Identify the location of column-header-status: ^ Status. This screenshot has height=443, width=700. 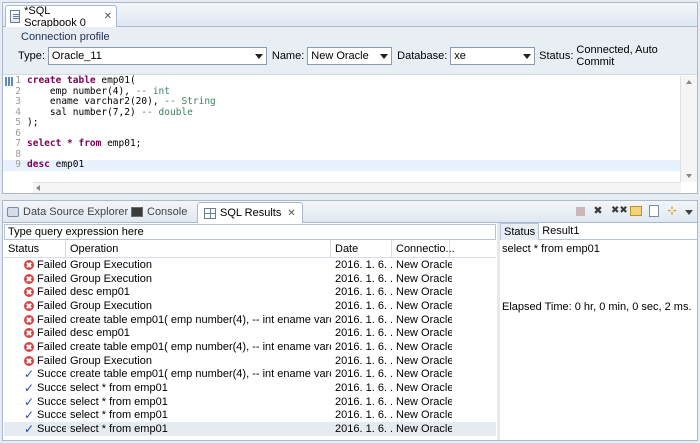
(35, 249).